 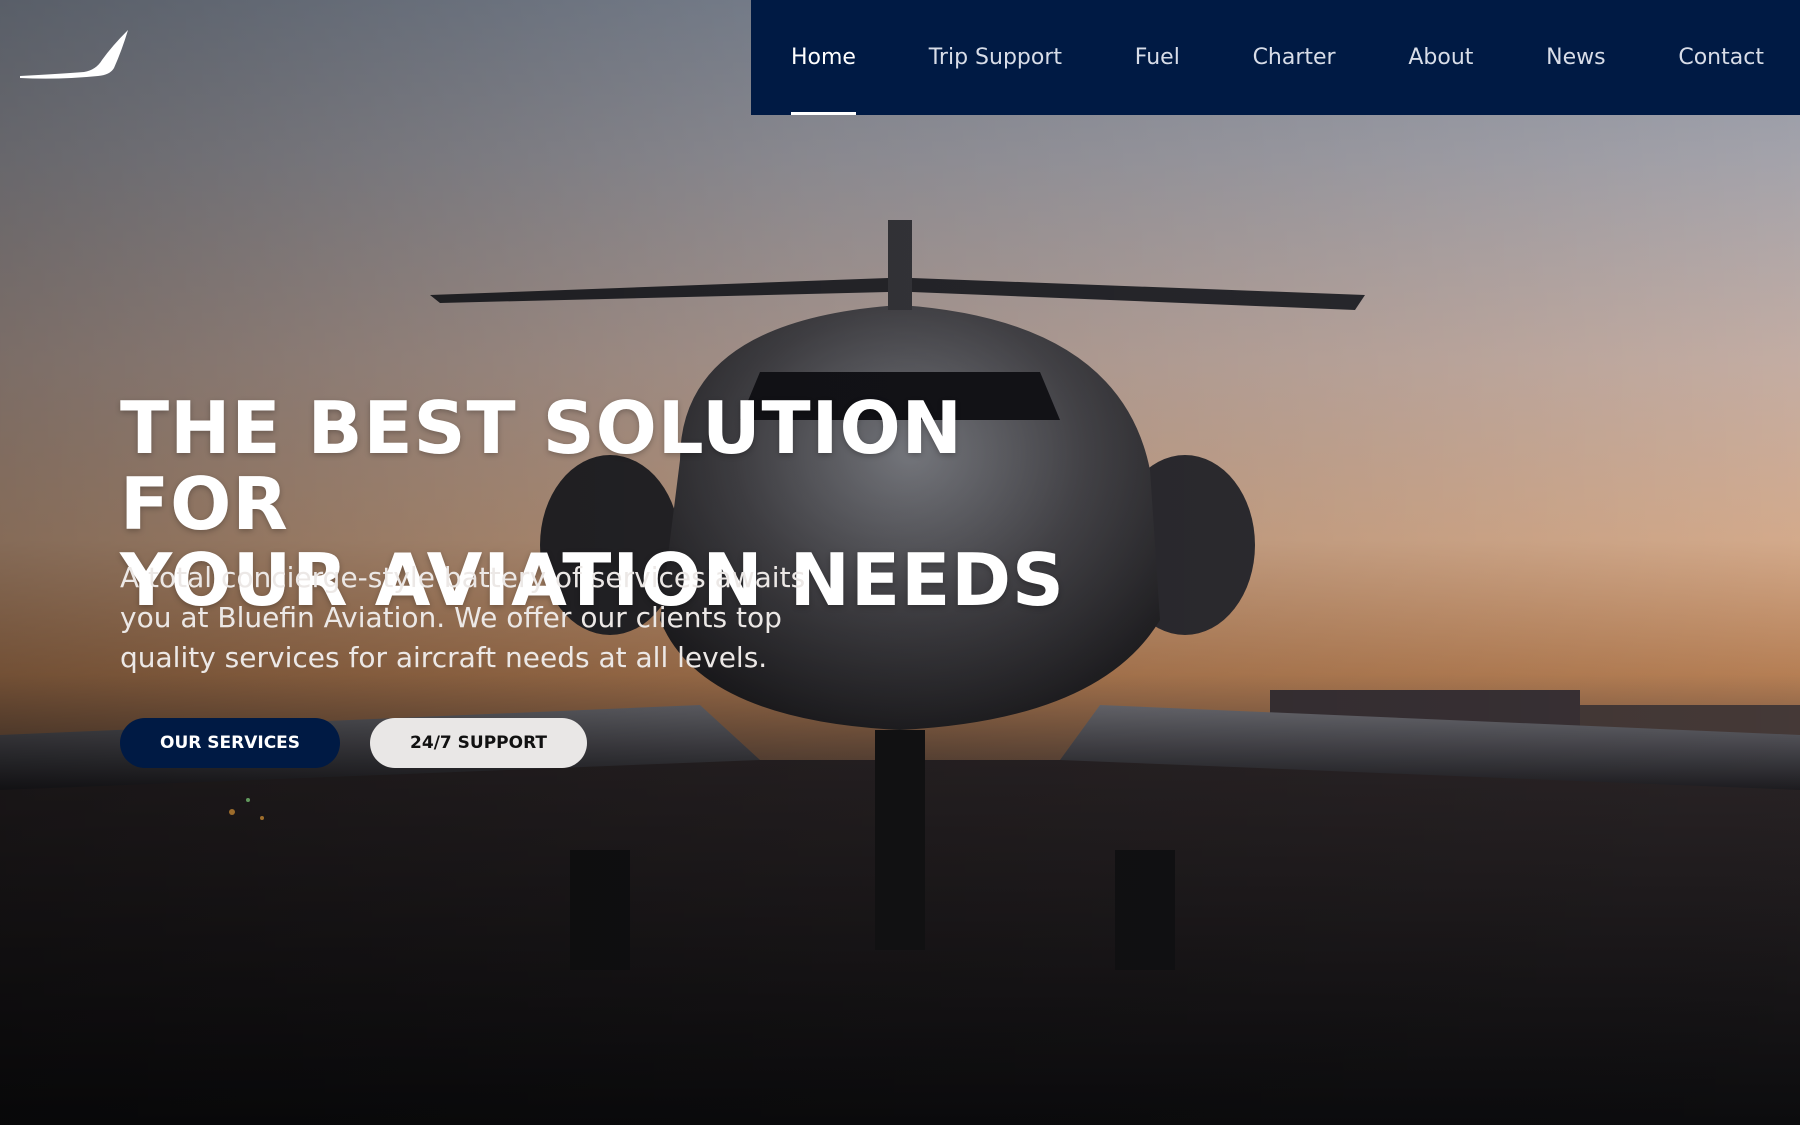 I want to click on nav-item-trip-support: Trip Support, so click(x=995, y=57).